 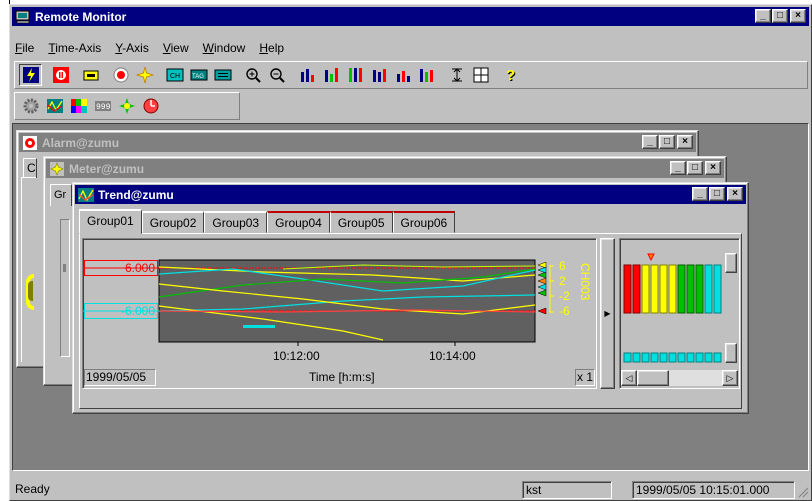 What do you see at coordinates (61, 195) in the screenshot?
I see `meter-tab-fragment: Gr` at bounding box center [61, 195].